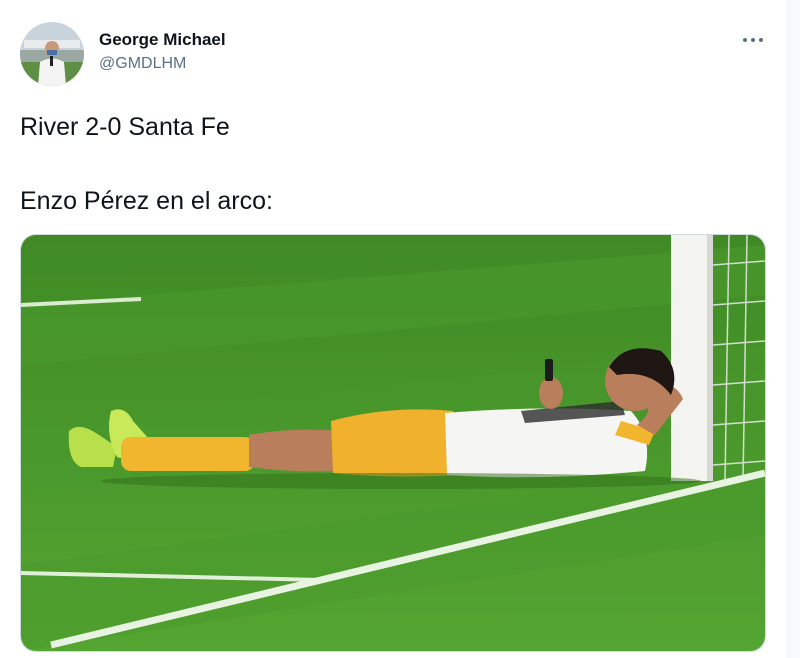  I want to click on avatar, so click(52, 54).